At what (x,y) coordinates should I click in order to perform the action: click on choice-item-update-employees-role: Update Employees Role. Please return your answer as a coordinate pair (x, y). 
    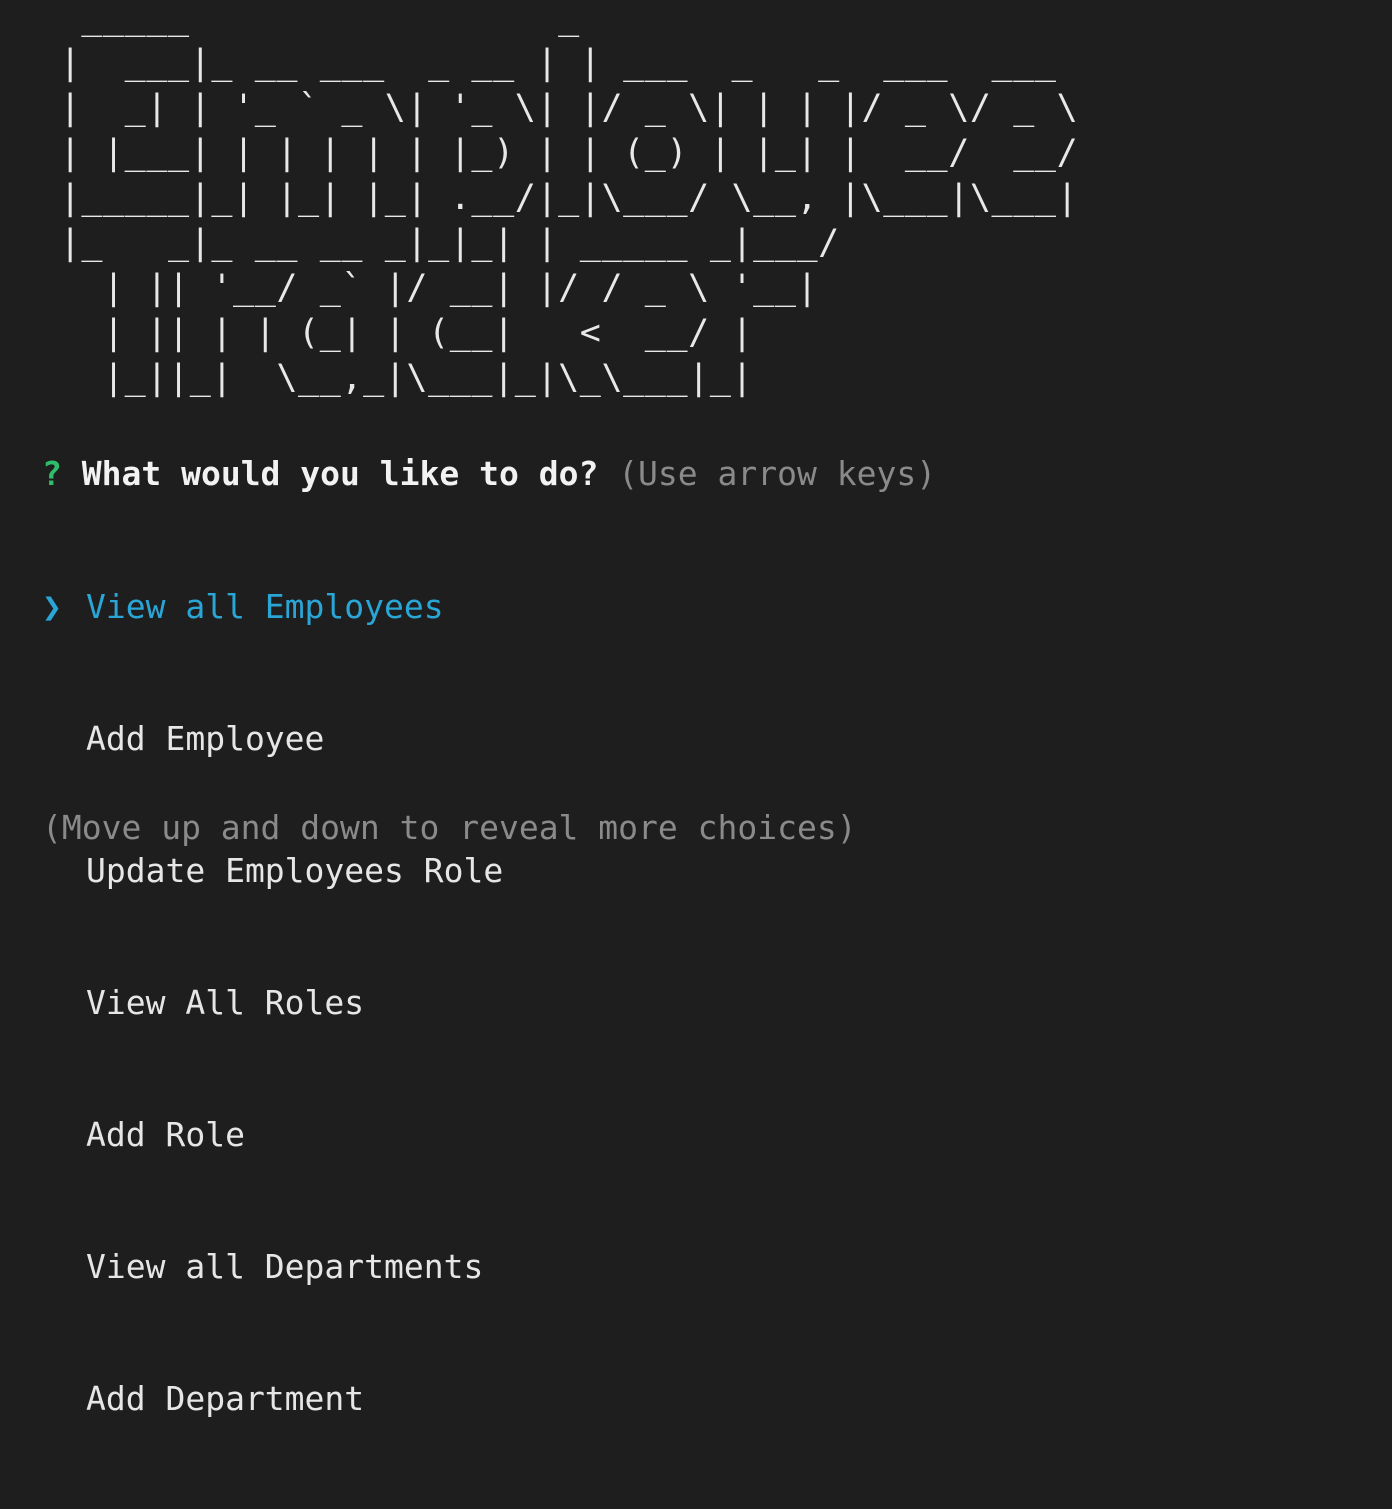
    Looking at the image, I should click on (272, 871).